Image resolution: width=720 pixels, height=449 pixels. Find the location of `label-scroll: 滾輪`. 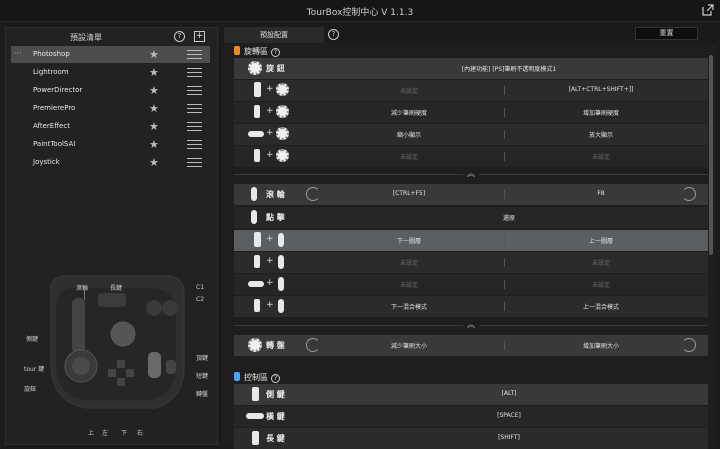

label-scroll: 滾輪 is located at coordinates (82, 288).